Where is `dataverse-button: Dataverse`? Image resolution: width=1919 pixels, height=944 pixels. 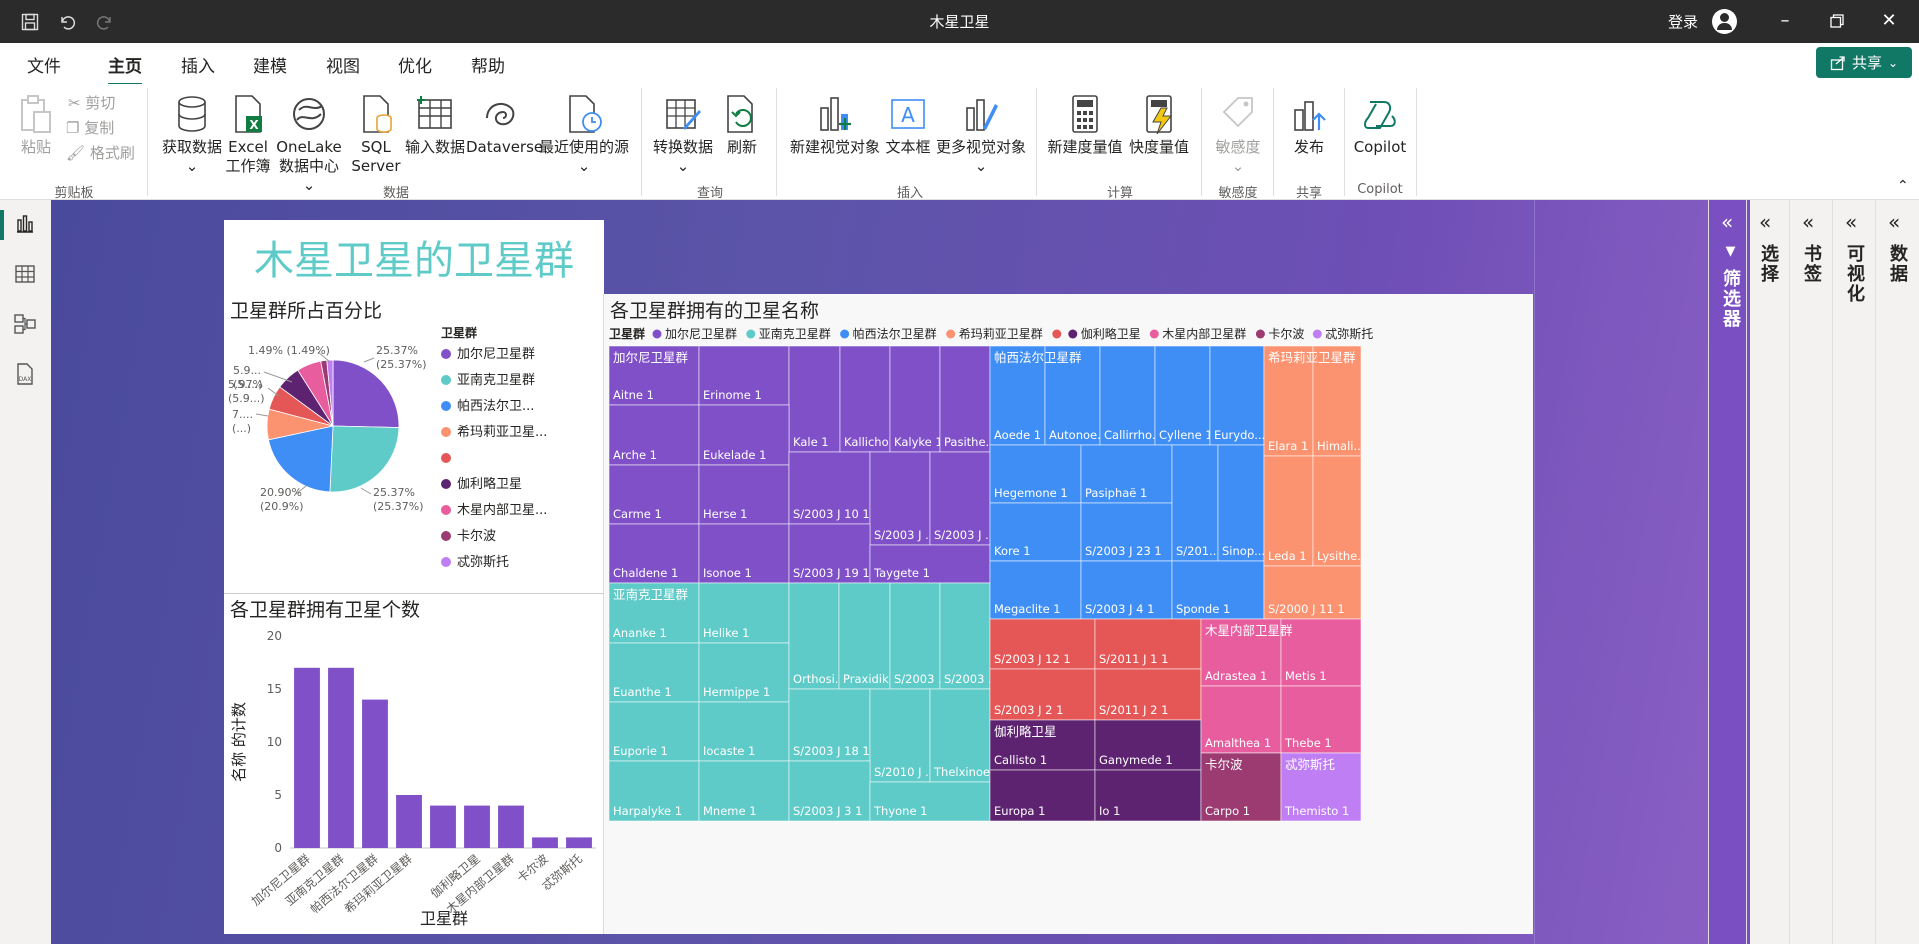
dataverse-button: Dataverse is located at coordinates (504, 125).